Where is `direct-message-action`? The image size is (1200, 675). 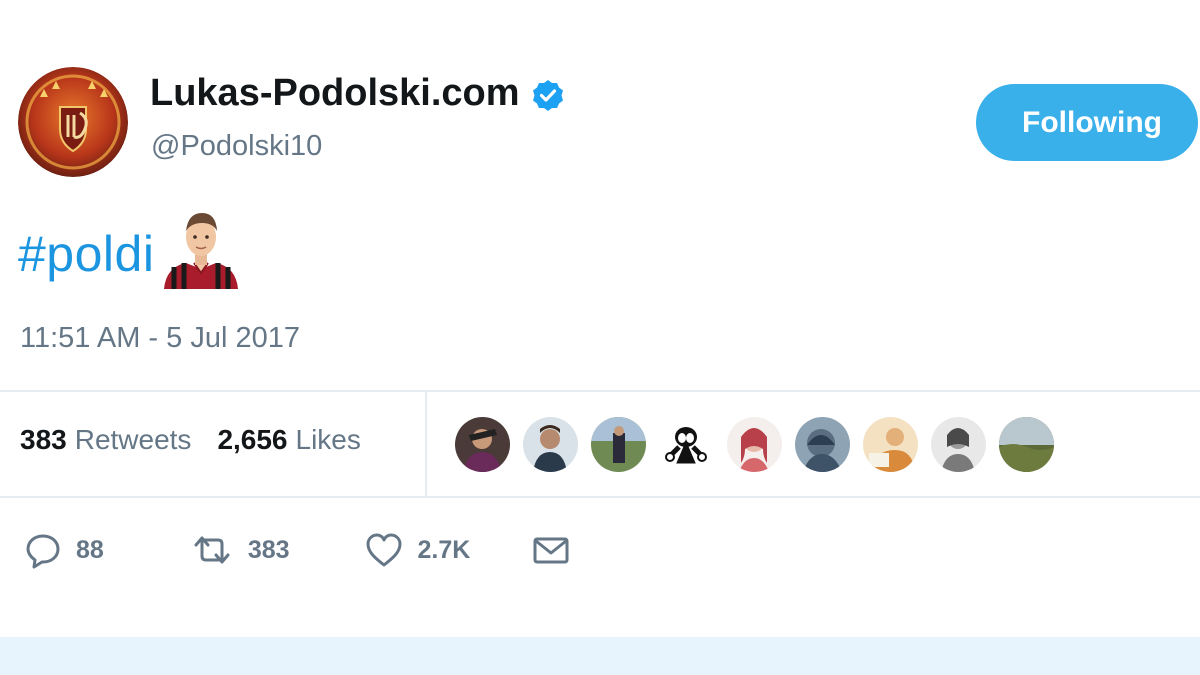
direct-message-action is located at coordinates (551, 550).